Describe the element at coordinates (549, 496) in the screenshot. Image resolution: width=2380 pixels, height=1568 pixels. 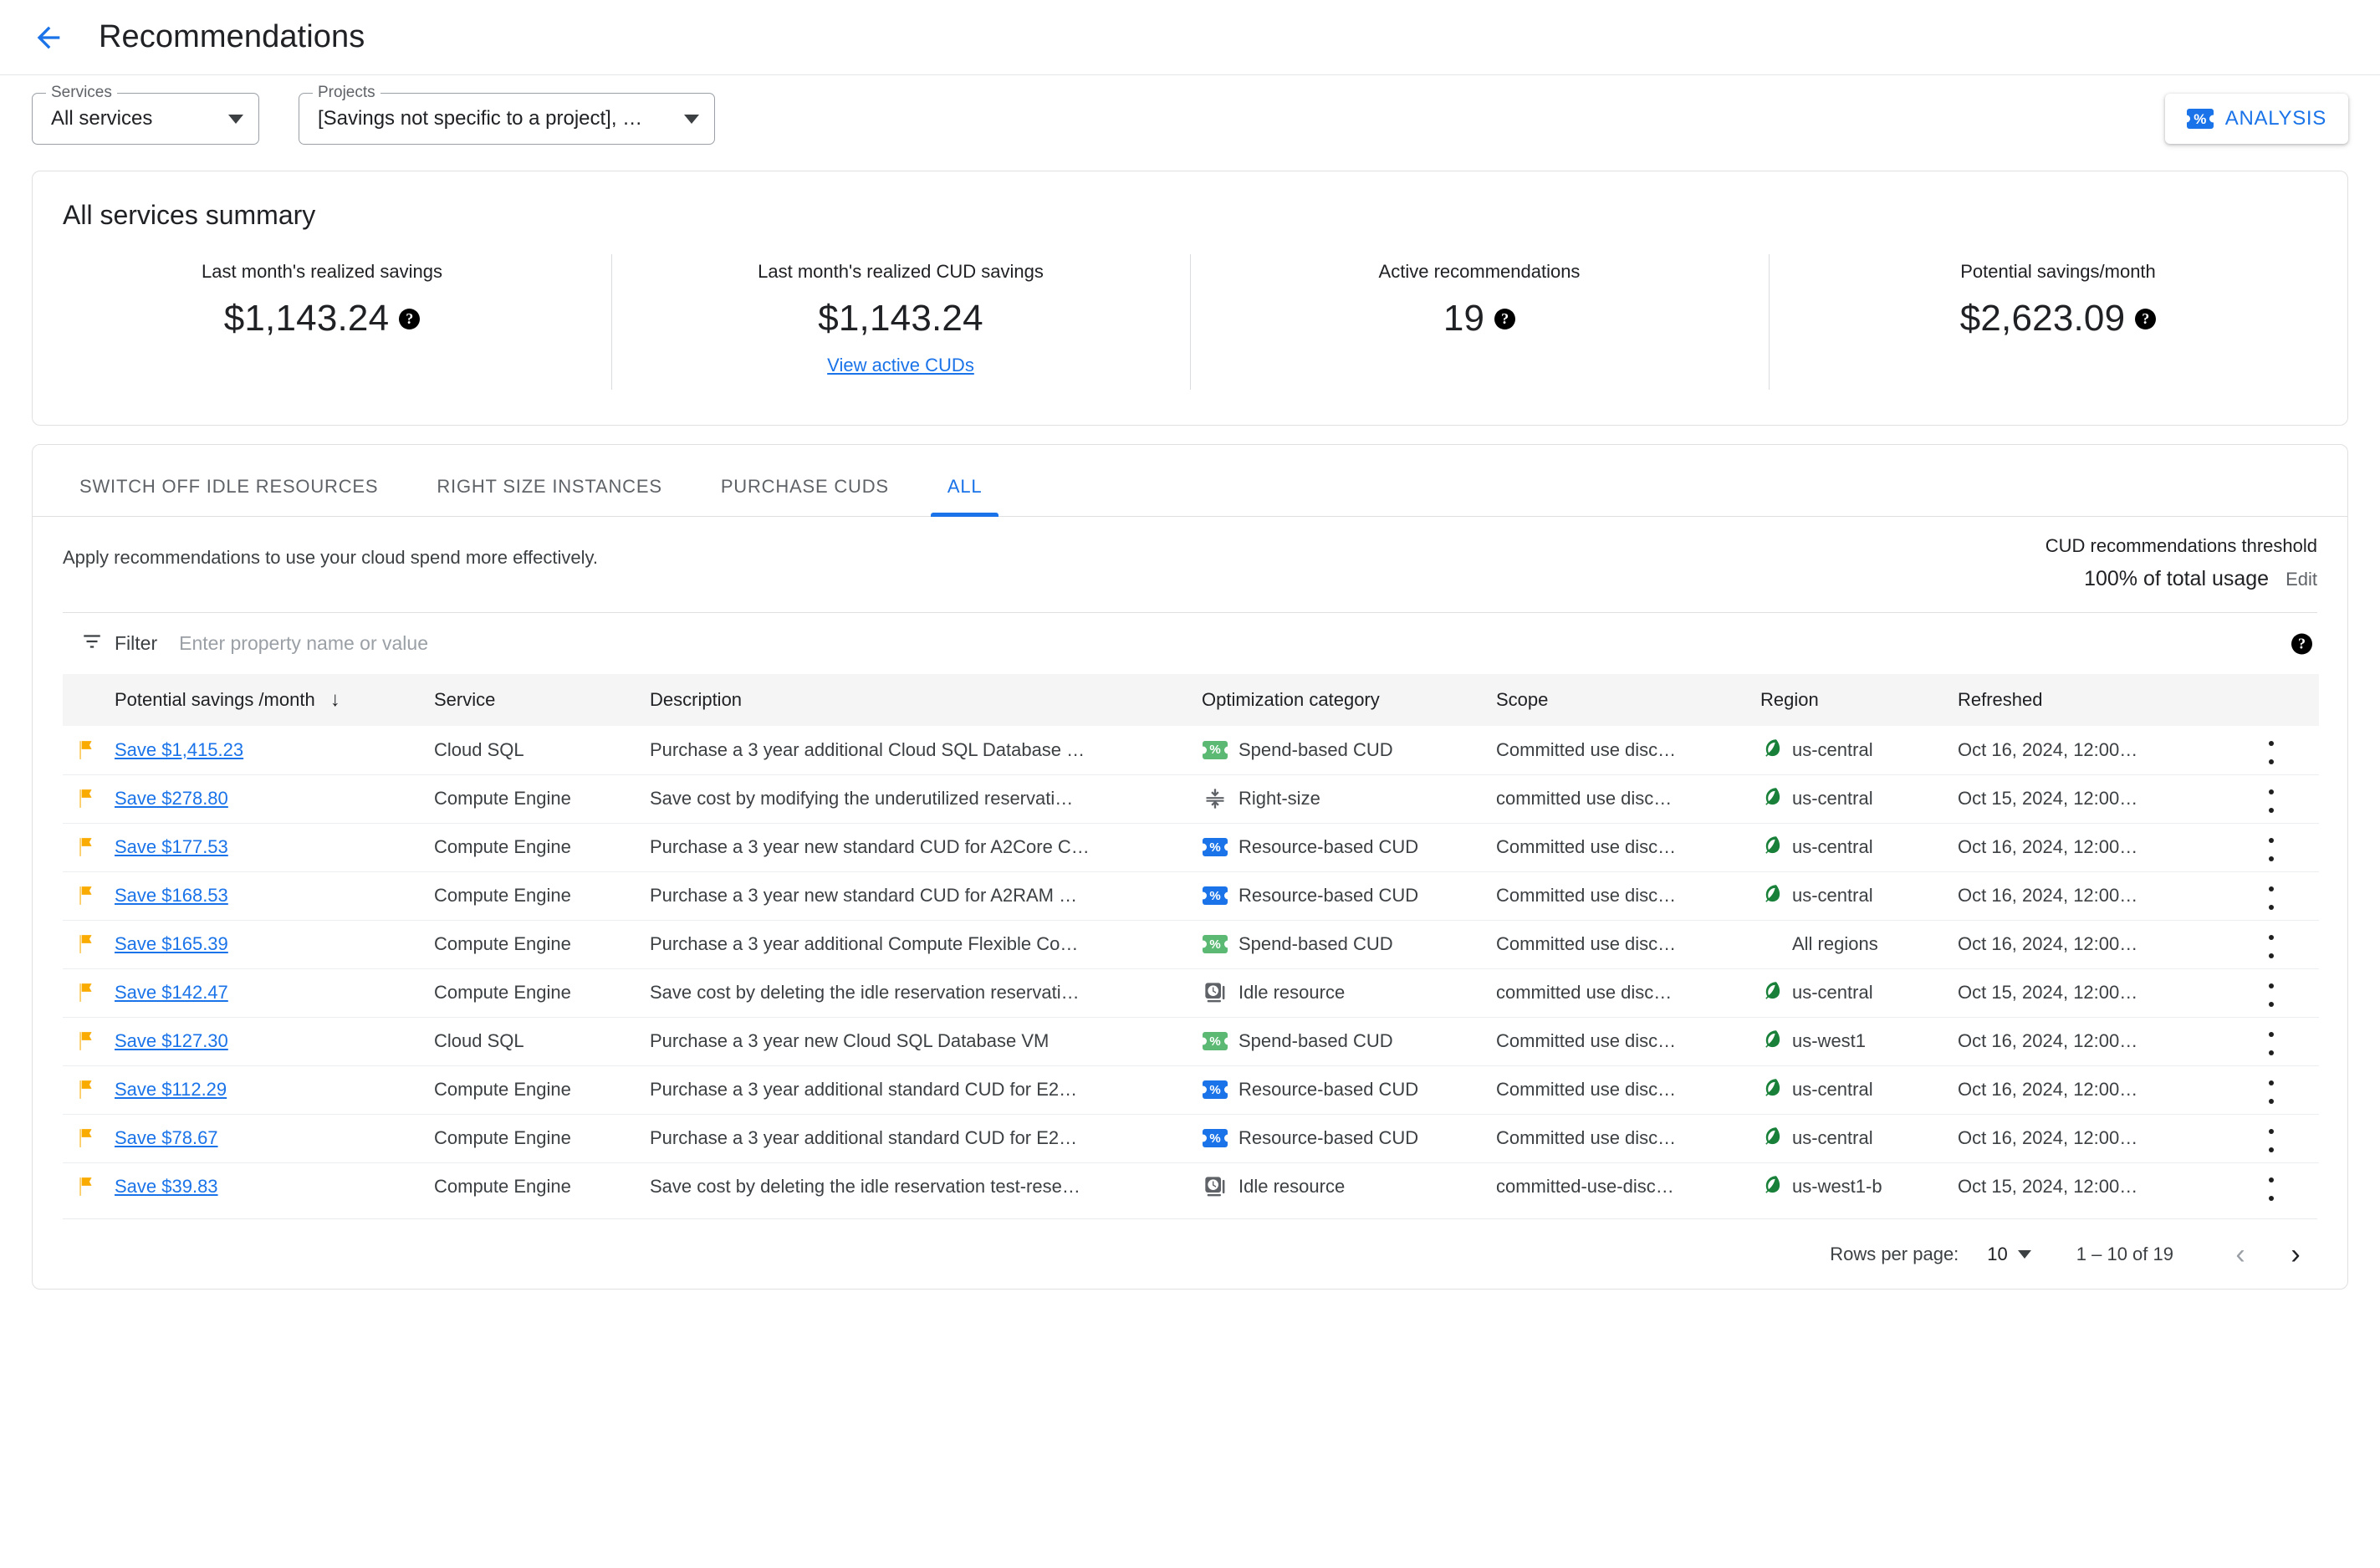
I see `tab-right-size-instances: RIGHT SIZE INSTANCES` at that location.